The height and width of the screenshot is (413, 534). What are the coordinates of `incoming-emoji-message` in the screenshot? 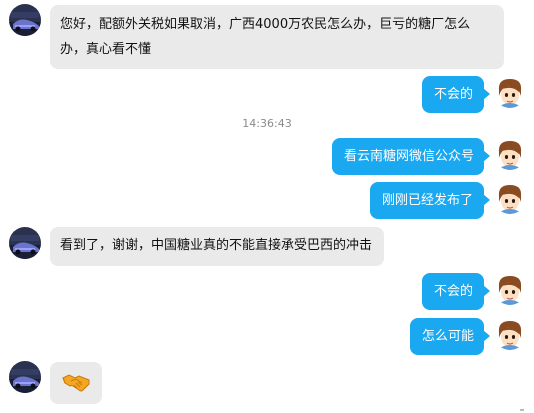 It's located at (76, 383).